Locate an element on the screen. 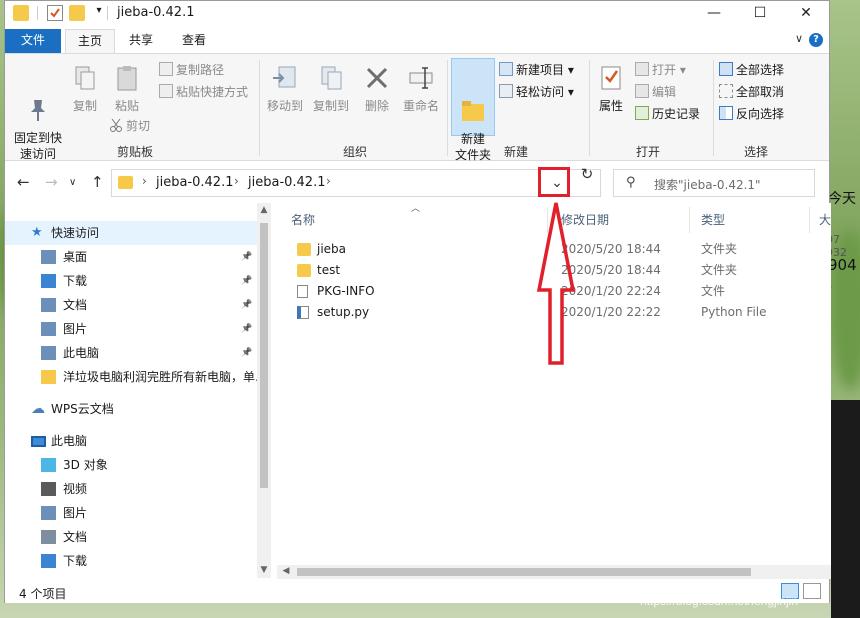 The height and width of the screenshot is (618, 860). edit-button: 编辑 is located at coordinates (655, 92).